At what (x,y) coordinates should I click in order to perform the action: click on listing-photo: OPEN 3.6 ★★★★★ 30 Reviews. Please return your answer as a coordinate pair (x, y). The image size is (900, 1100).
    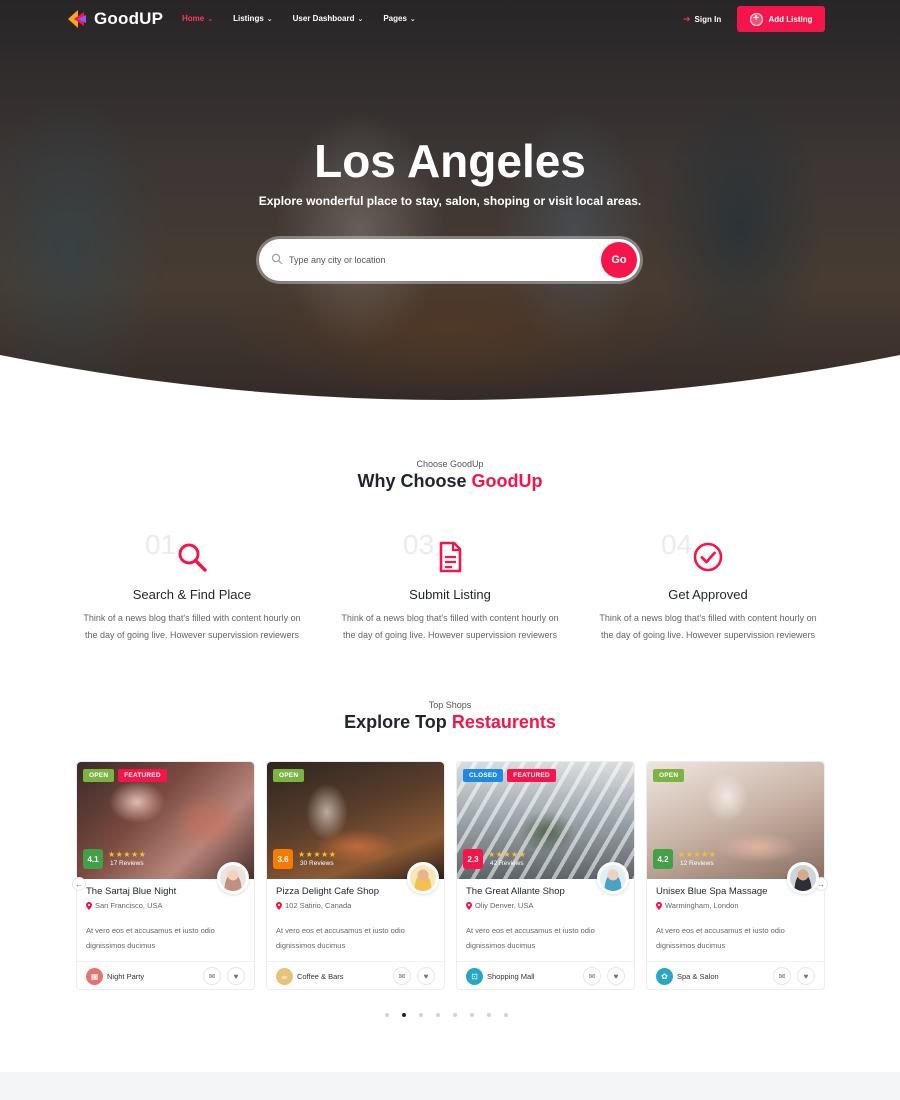
    Looking at the image, I should click on (355, 820).